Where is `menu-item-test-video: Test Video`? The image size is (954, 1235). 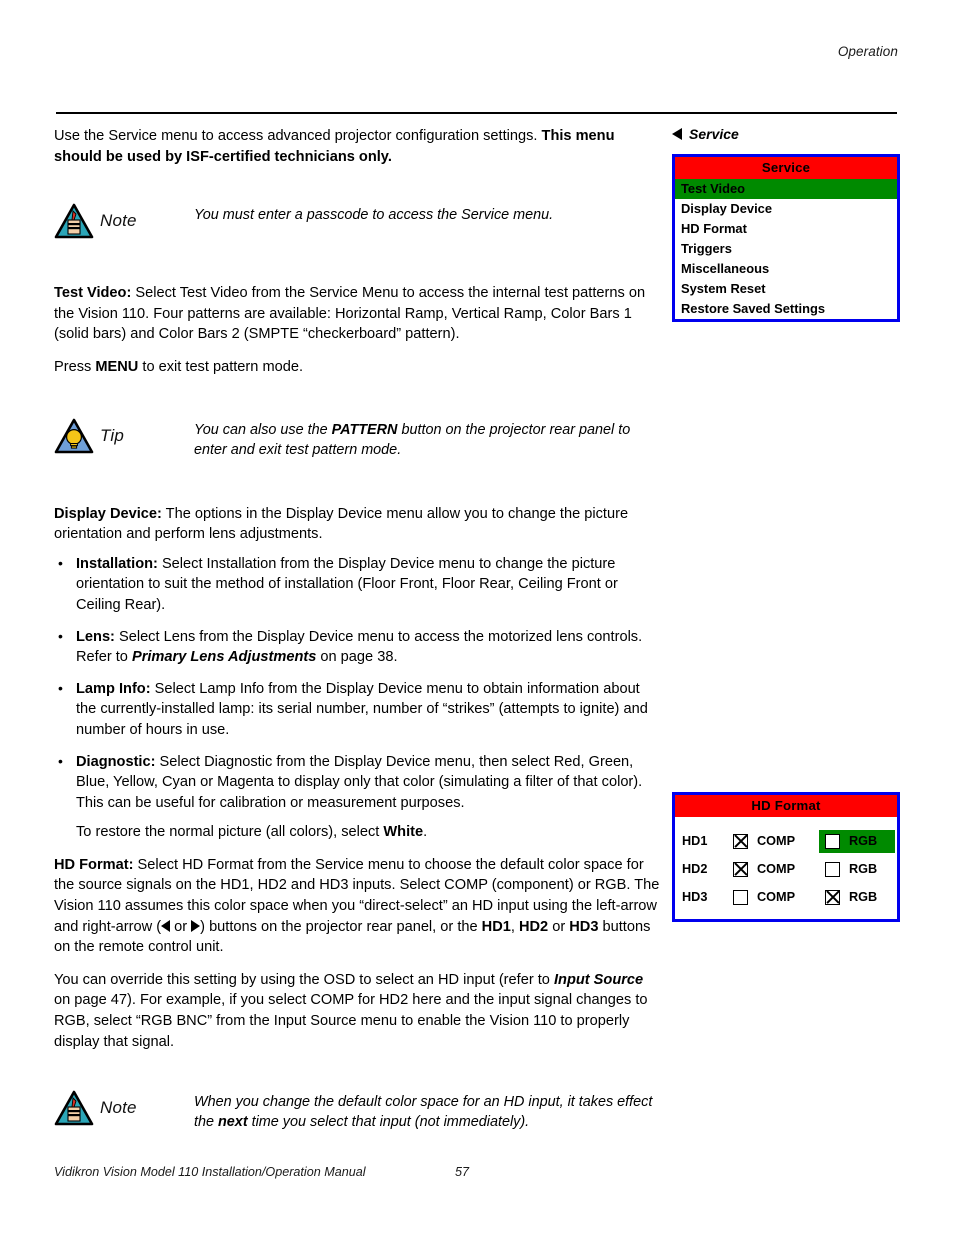
menu-item-test-video: Test Video is located at coordinates (786, 189).